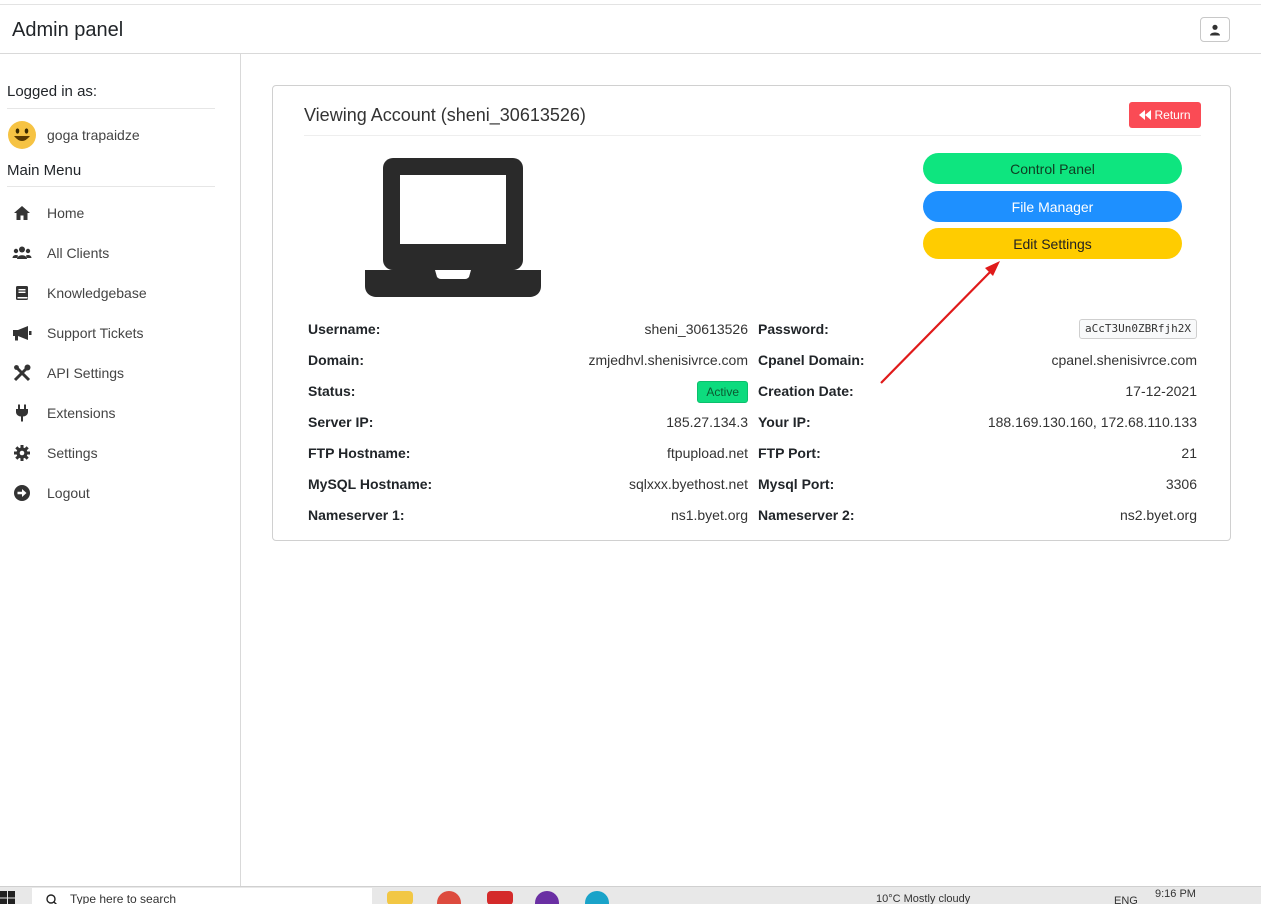 This screenshot has height=904, width=1261. What do you see at coordinates (722, 392) in the screenshot?
I see `status-badge: Active` at bounding box center [722, 392].